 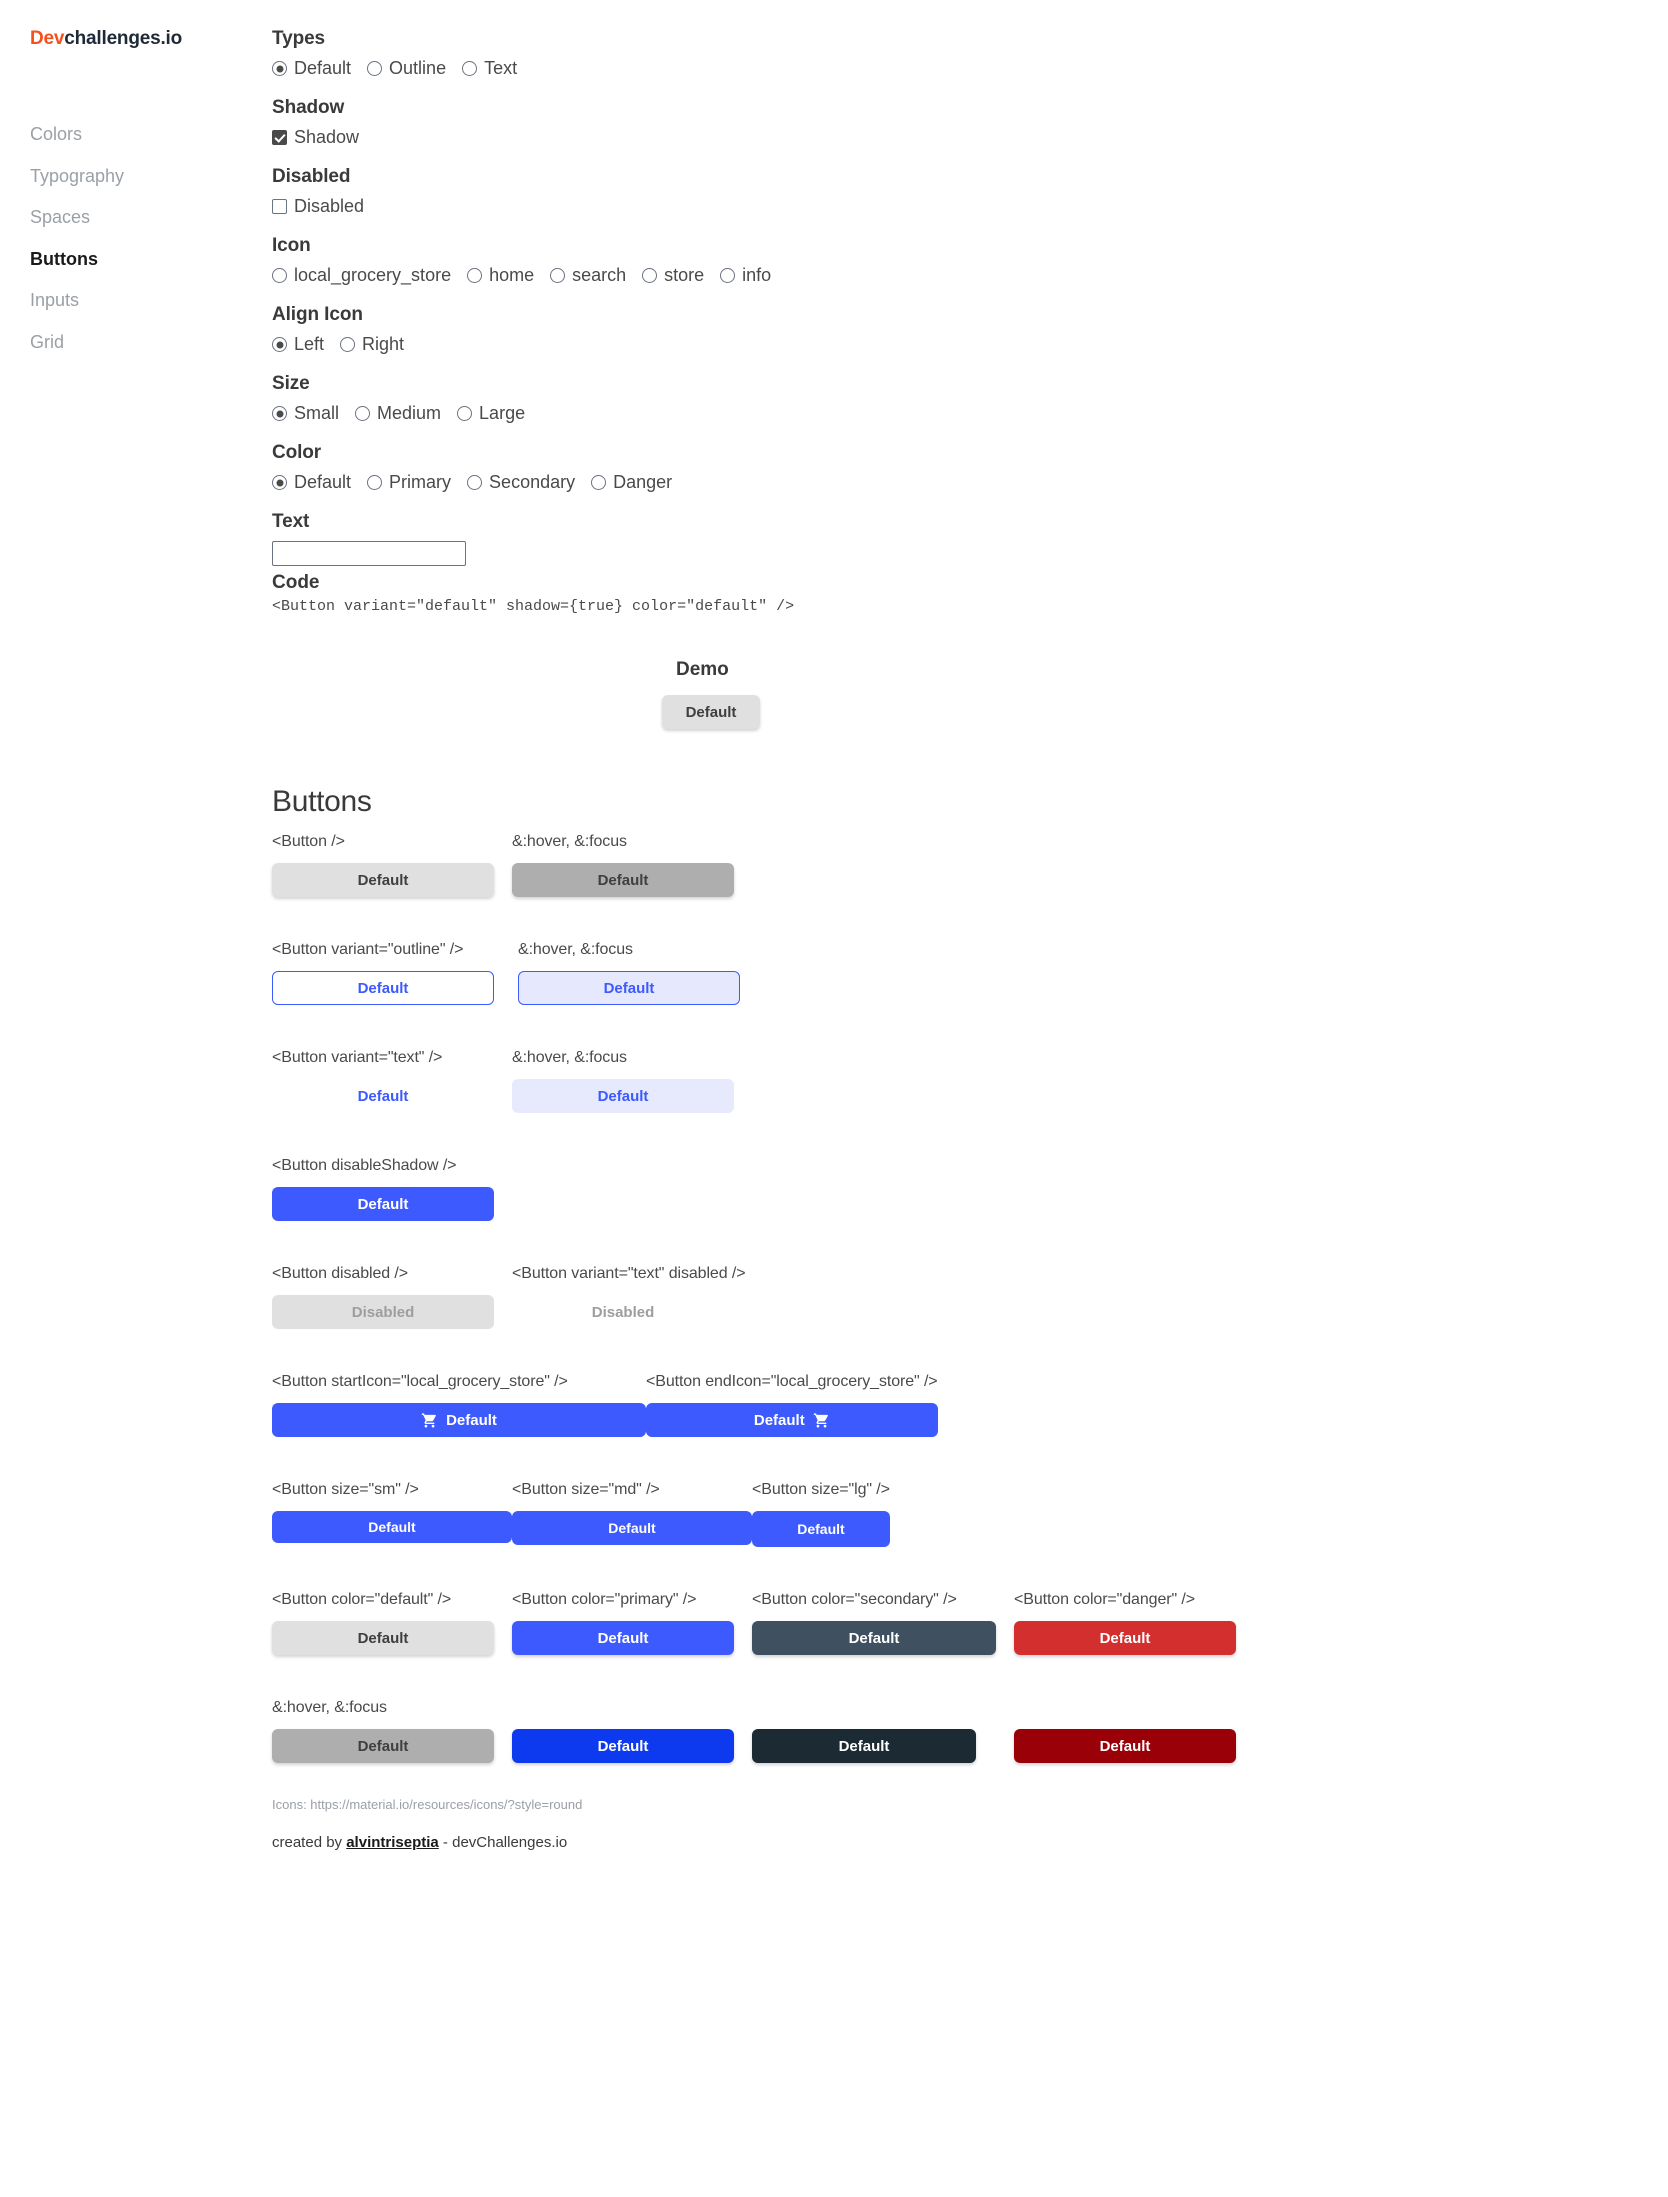 What do you see at coordinates (296, 582) in the screenshot?
I see `code-title: Code` at bounding box center [296, 582].